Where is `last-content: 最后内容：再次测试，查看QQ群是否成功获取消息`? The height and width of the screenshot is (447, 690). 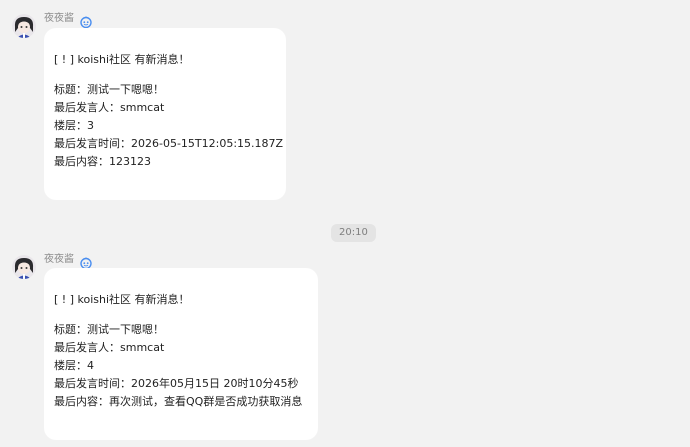
last-content: 最后内容：再次测试，查看QQ群是否成功获取消息 is located at coordinates (178, 401).